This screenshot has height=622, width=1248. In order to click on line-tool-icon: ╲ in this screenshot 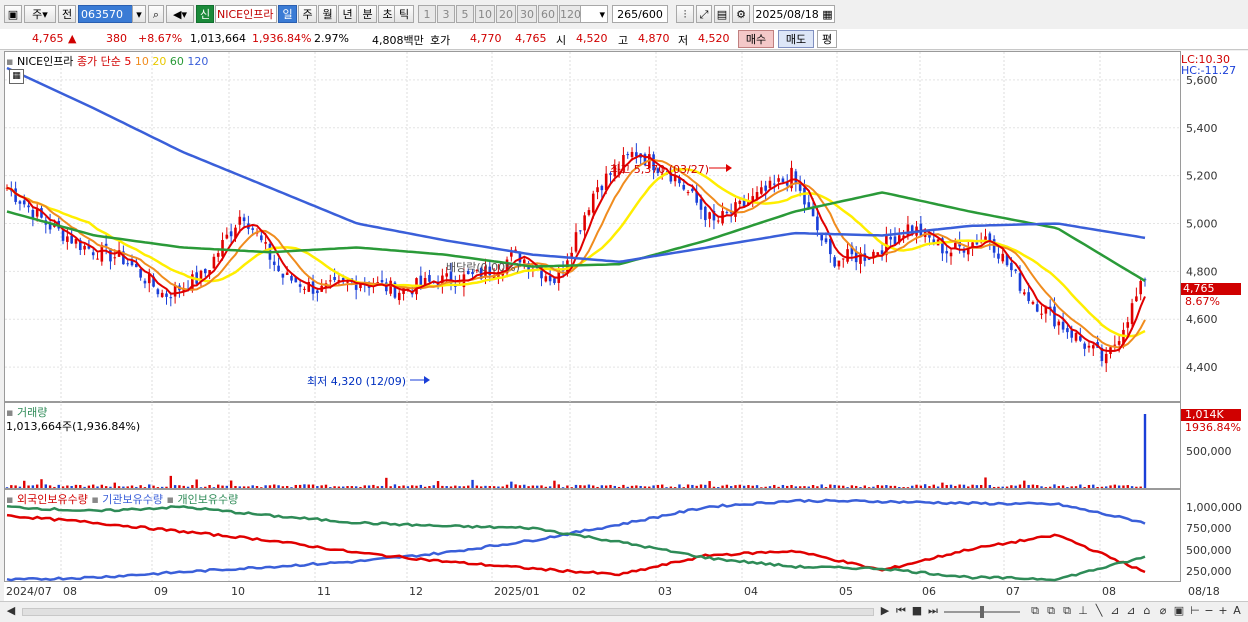, I will do `click(1099, 611)`.